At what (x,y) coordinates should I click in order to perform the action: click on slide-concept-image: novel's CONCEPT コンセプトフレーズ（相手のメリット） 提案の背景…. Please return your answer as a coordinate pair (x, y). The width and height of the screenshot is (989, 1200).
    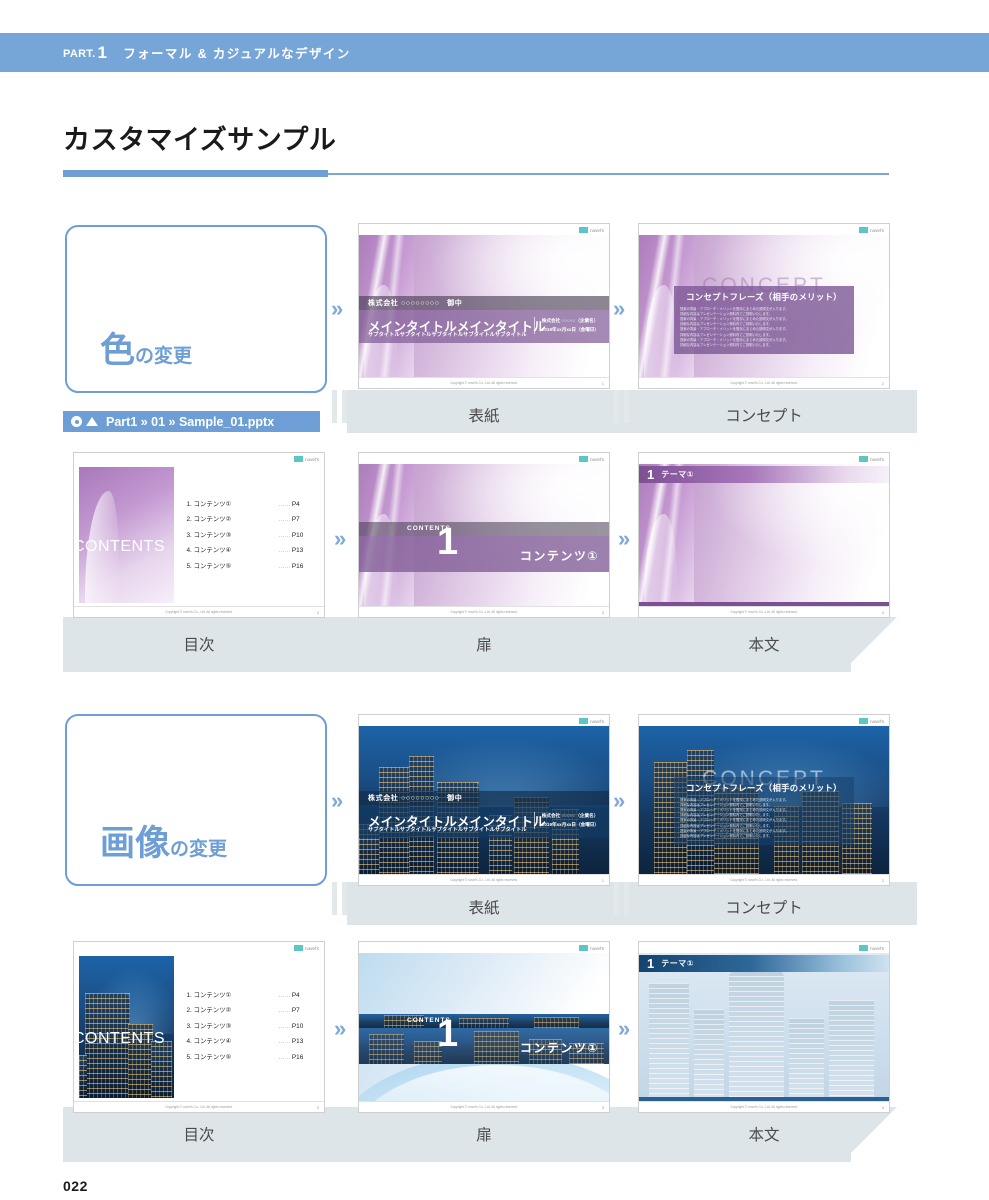
    Looking at the image, I should click on (764, 800).